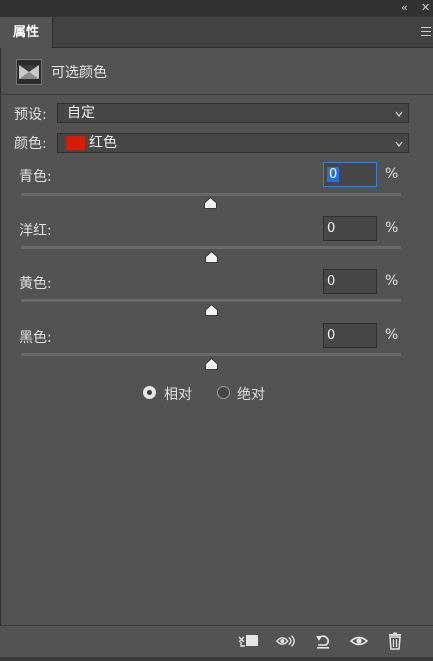 The width and height of the screenshot is (433, 661). What do you see at coordinates (29, 72) in the screenshot?
I see `mask-icon` at bounding box center [29, 72].